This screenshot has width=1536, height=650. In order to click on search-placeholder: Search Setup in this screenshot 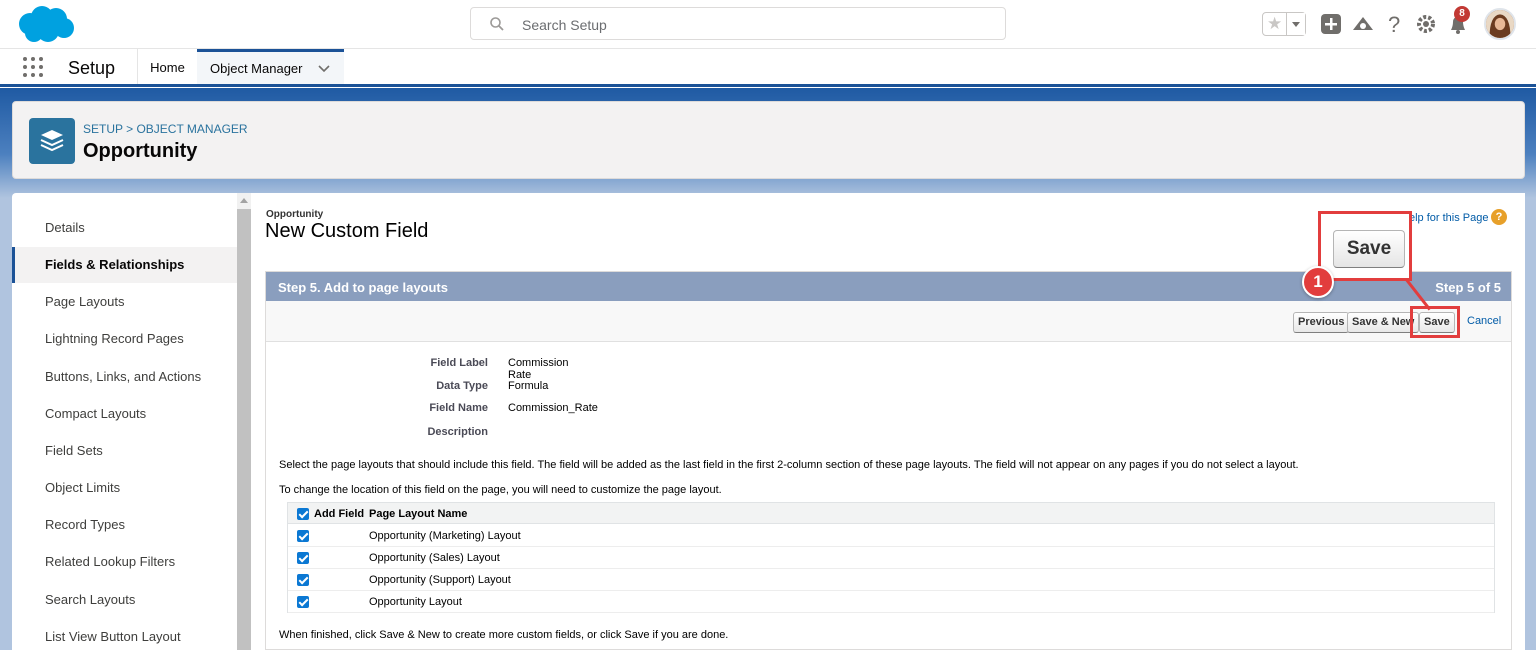, I will do `click(564, 25)`.